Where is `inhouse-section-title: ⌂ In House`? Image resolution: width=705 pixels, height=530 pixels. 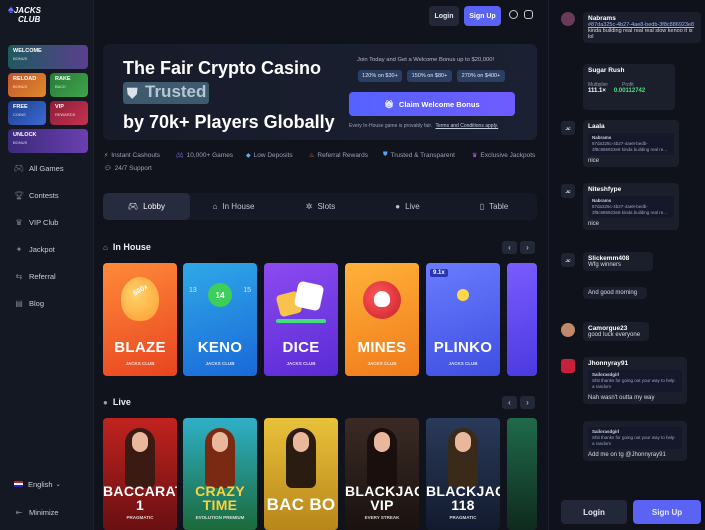 inhouse-section-title: ⌂ In House is located at coordinates (127, 247).